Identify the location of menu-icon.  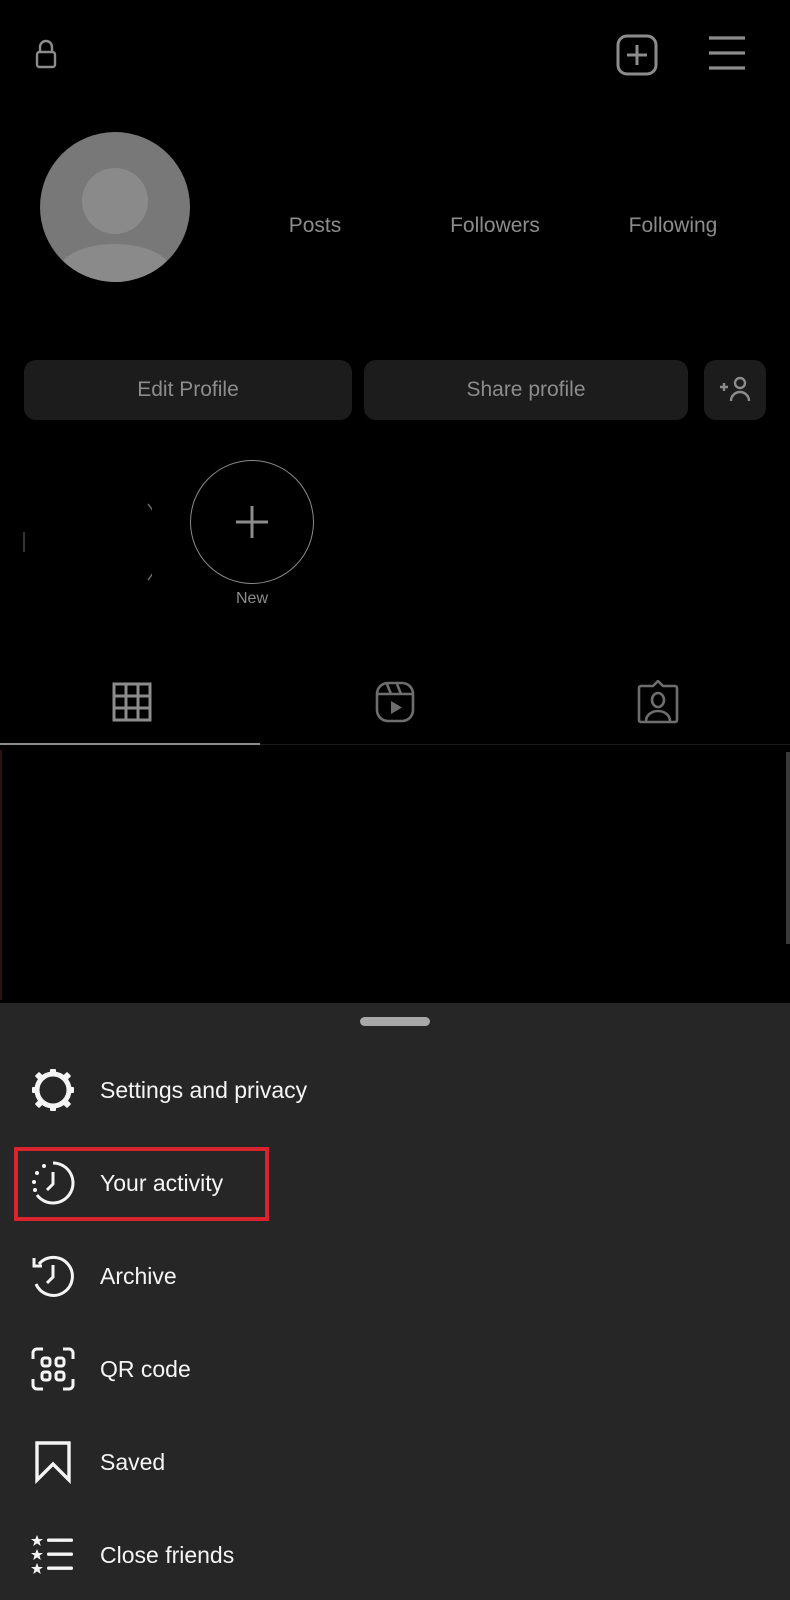
(727, 53).